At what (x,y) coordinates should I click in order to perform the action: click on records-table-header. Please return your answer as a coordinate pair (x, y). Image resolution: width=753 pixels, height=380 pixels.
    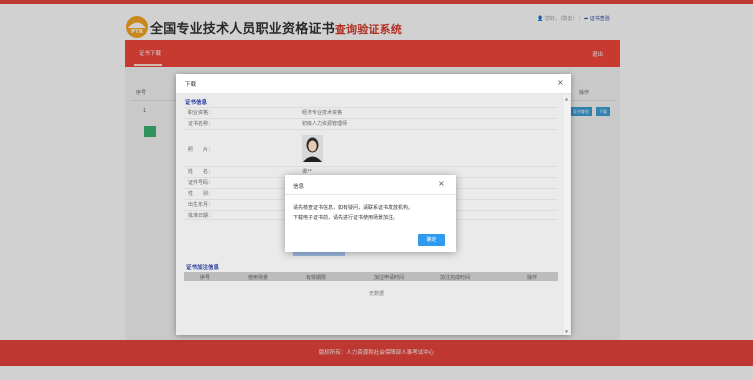
    Looking at the image, I should click on (371, 276).